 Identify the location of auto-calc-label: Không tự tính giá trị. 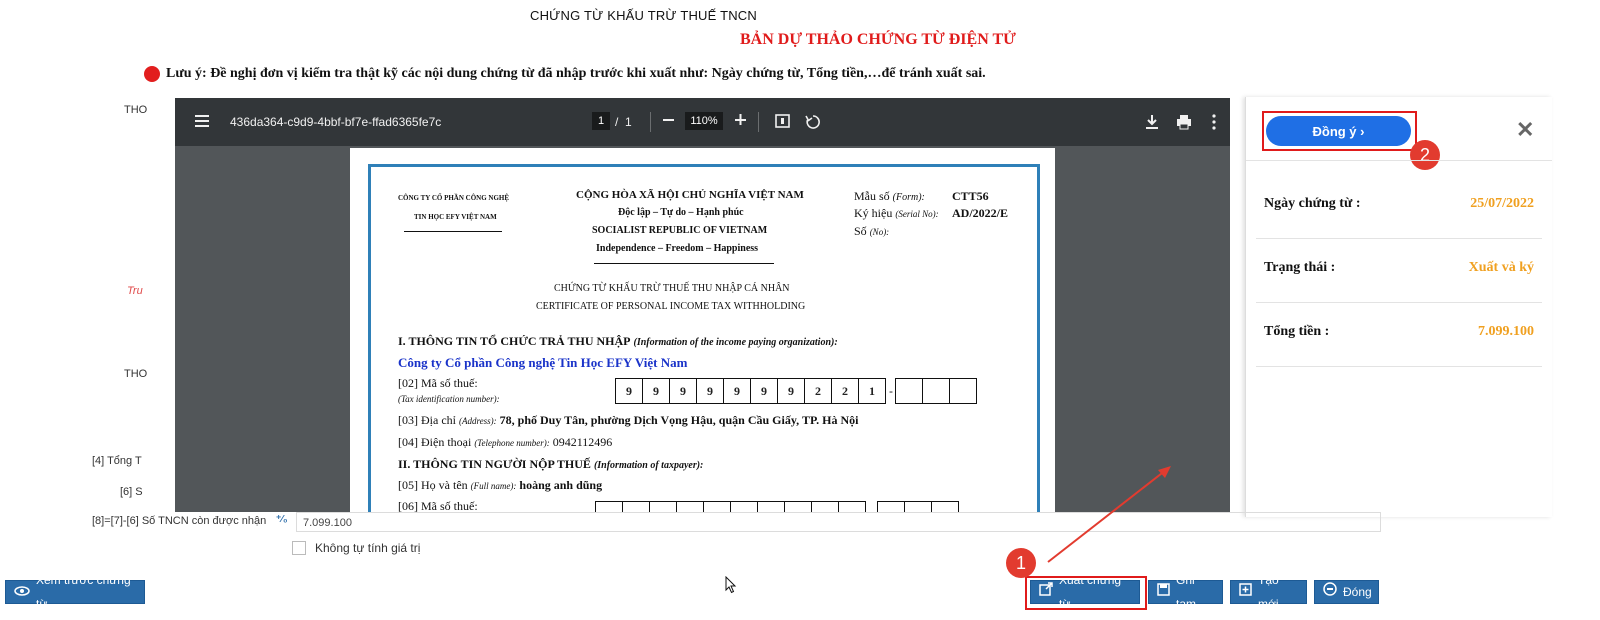
(368, 548).